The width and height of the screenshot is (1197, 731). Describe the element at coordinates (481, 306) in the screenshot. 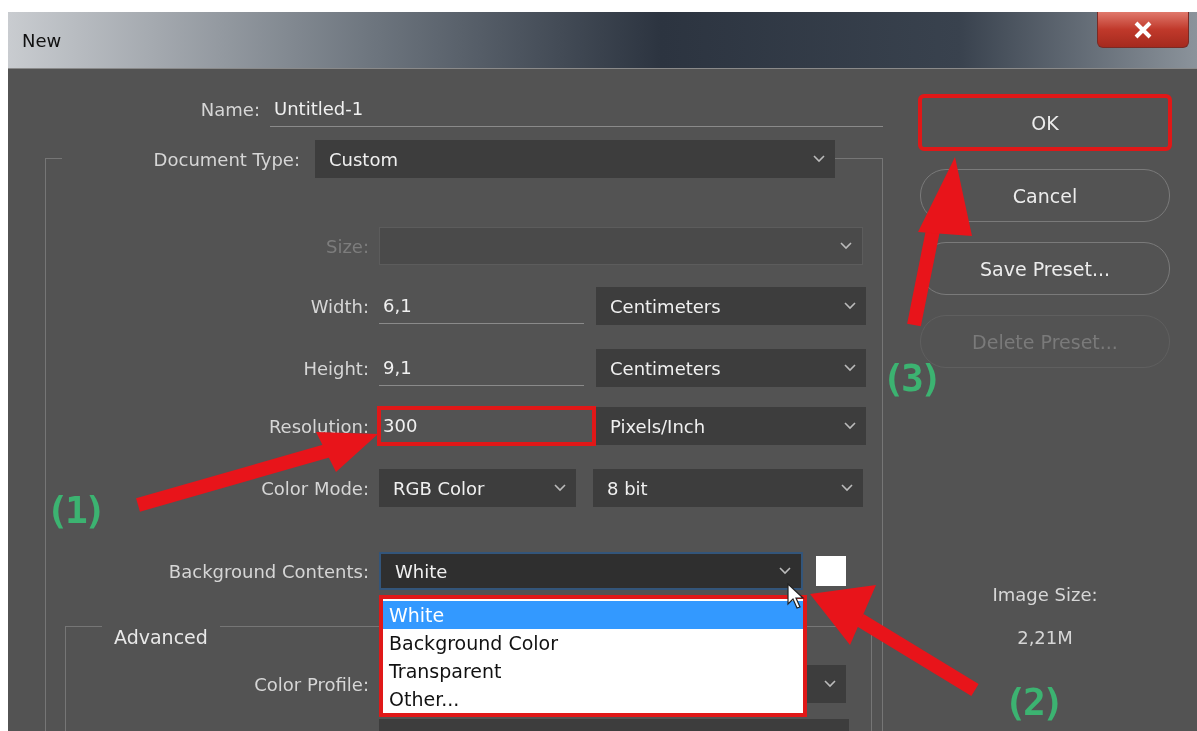

I see `input-field: 6,1` at that location.